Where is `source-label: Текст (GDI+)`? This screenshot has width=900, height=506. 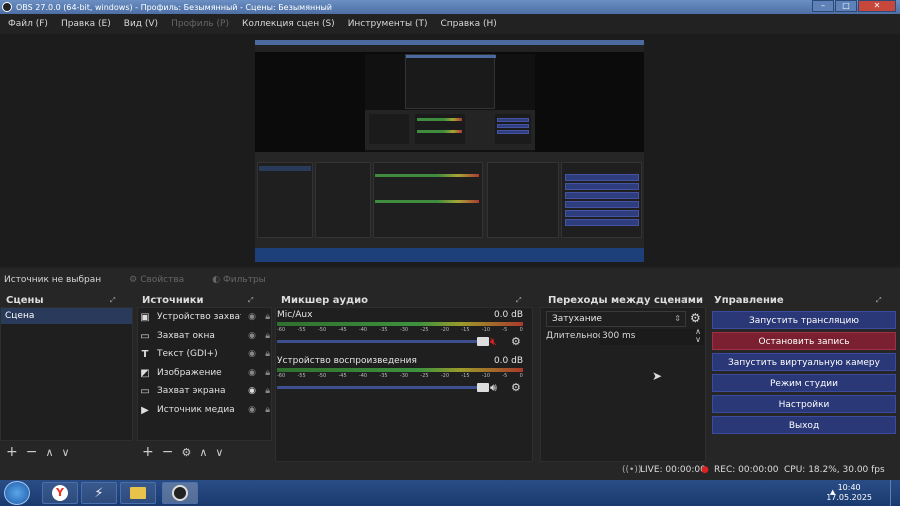
source-label: Текст (GDI+) is located at coordinates (187, 354).